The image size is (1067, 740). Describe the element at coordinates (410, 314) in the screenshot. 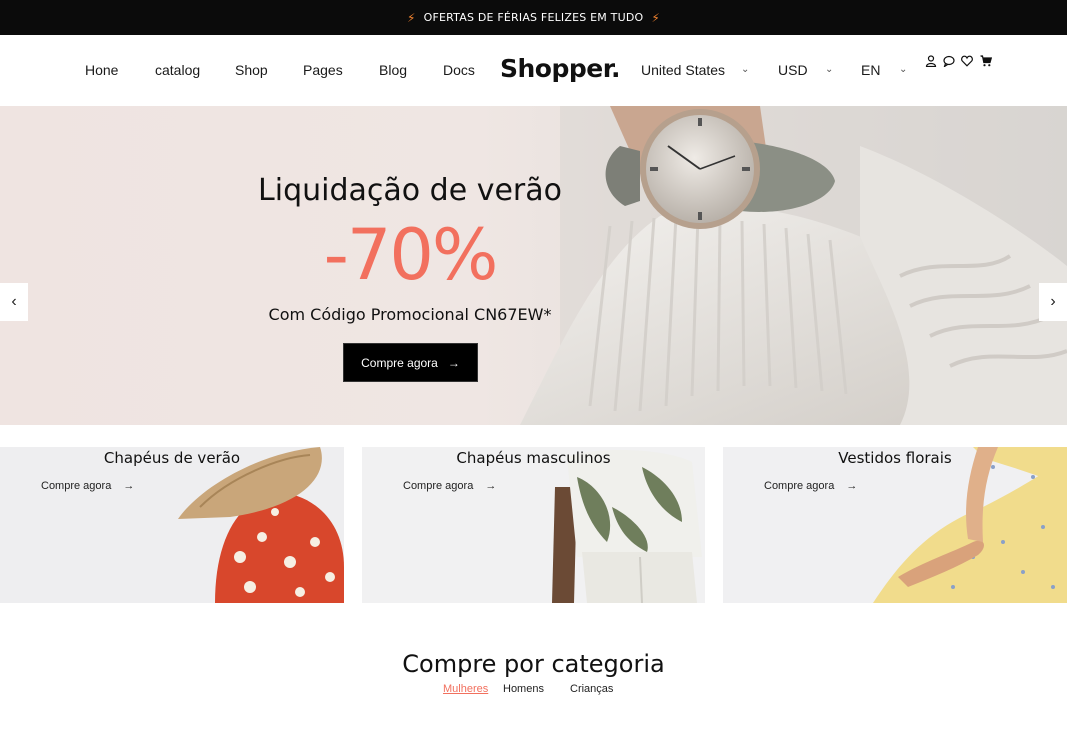

I see `hero-subtitle: Com Código Promocional CN67EW*` at that location.